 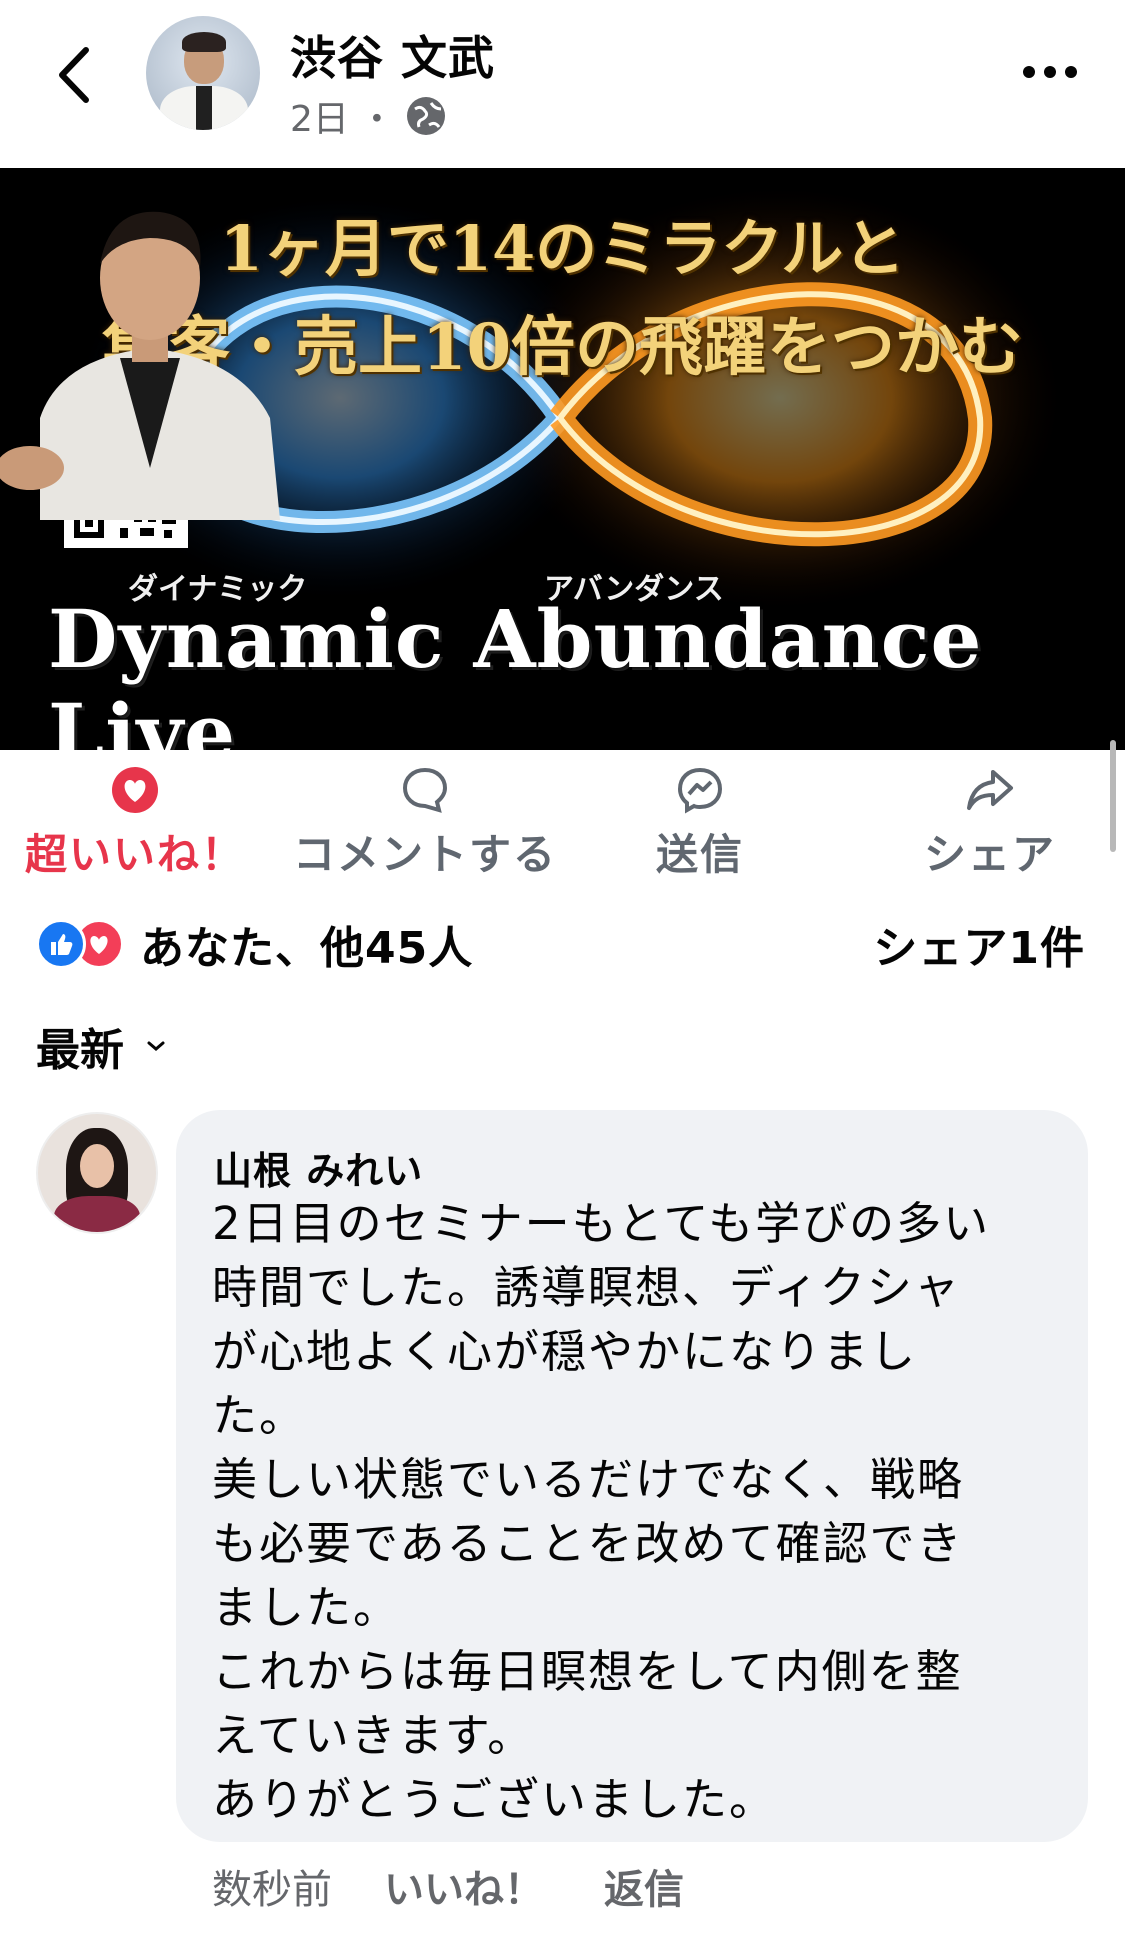 I want to click on comment-sort-dropdown: 最新, so click(x=101, y=1046).